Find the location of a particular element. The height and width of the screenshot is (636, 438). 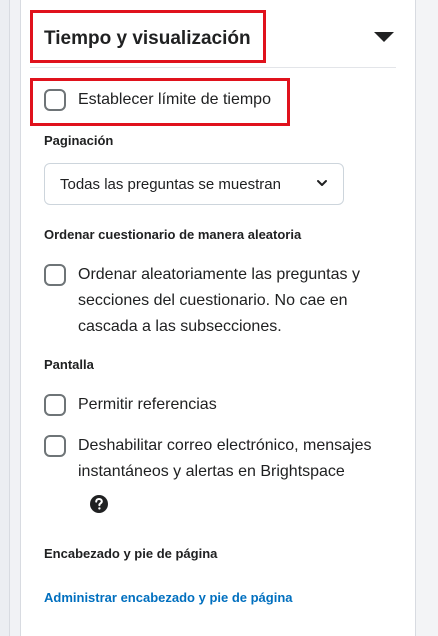

allow-hints-checkbox is located at coordinates (55, 405).